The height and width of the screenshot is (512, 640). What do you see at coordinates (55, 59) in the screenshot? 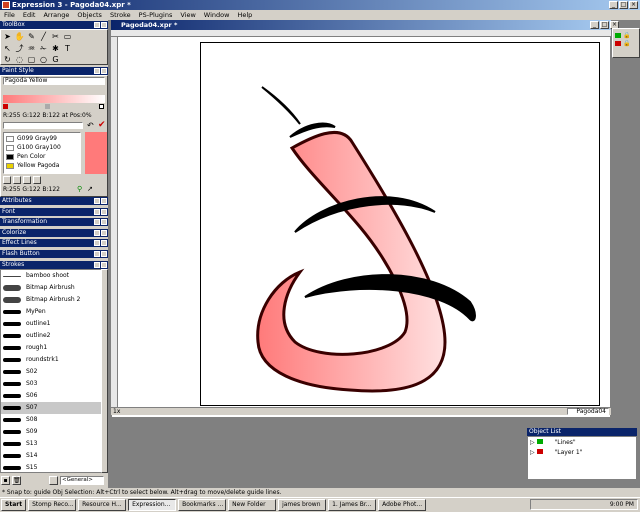
I see `refresh-icon: G` at bounding box center [55, 59].